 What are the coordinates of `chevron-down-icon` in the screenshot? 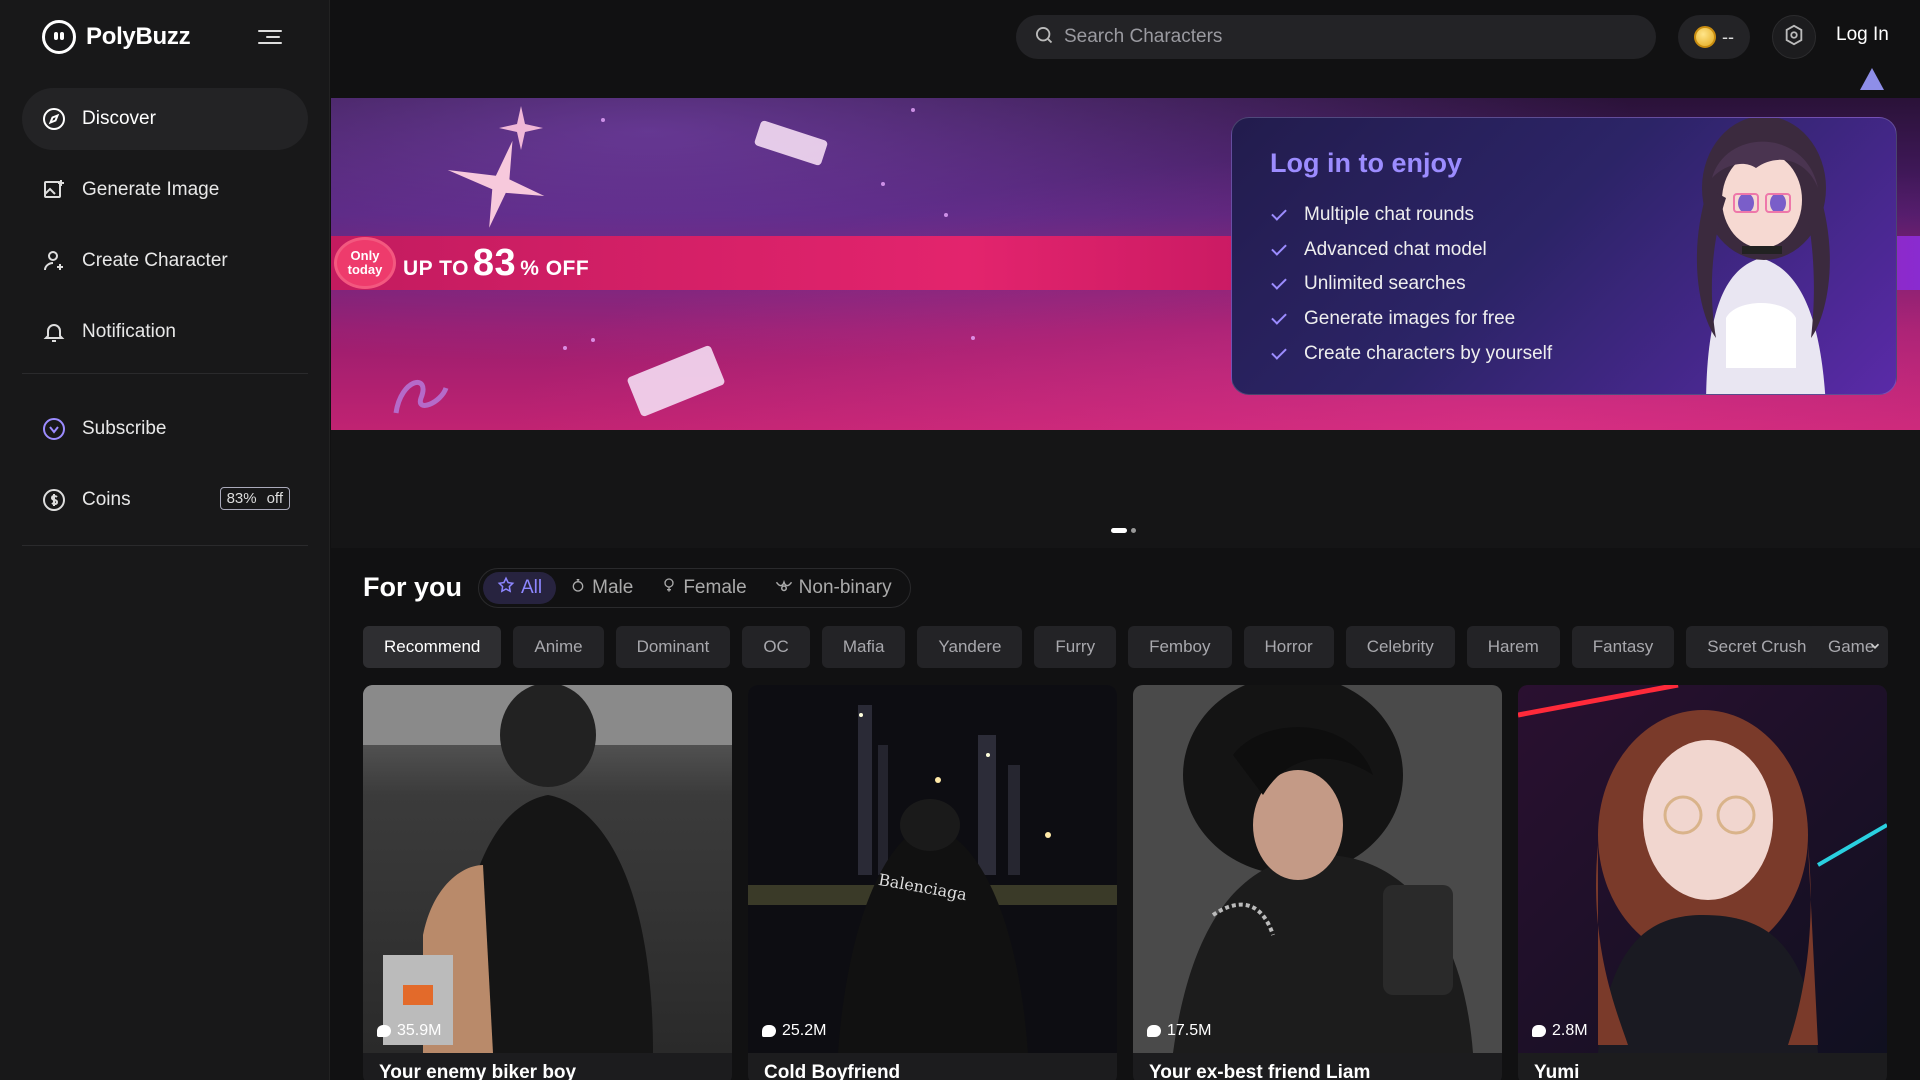 It's located at (1875, 648).